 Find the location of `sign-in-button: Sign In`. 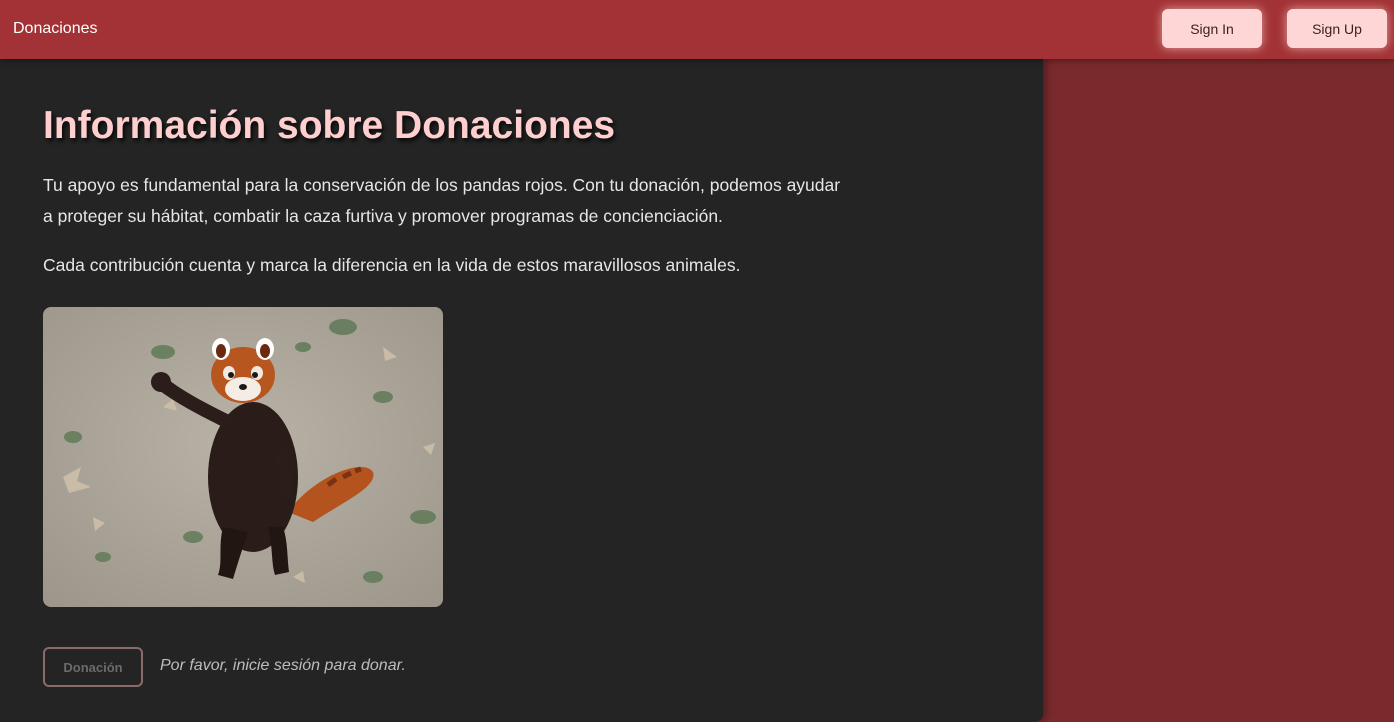

sign-in-button: Sign In is located at coordinates (1212, 28).